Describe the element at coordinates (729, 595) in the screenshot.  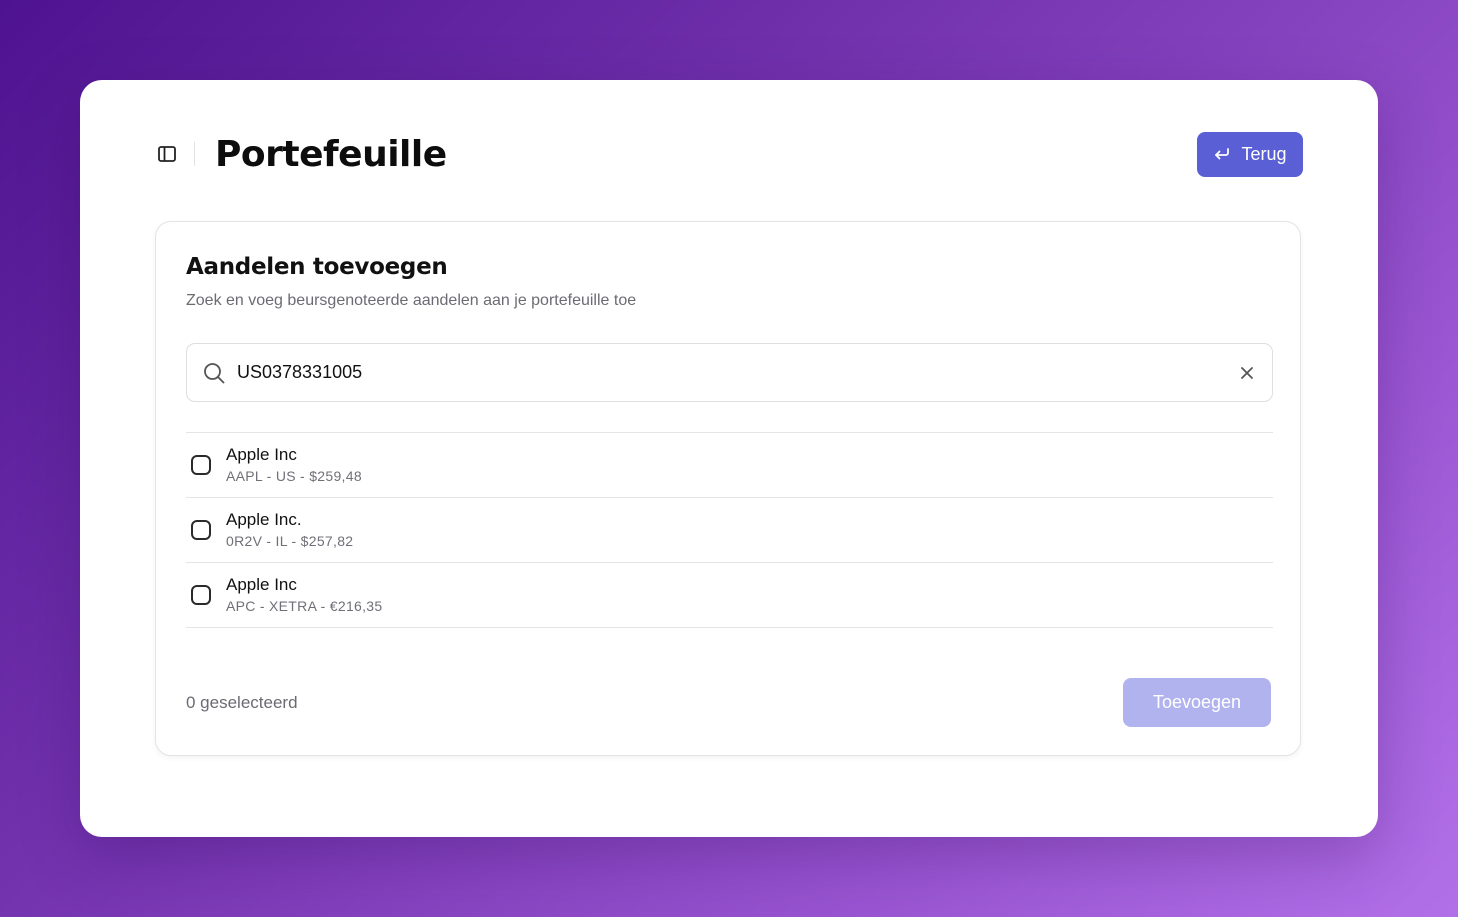
I see `list-item: Apple Inc APC - XETRA - €216,35` at that location.